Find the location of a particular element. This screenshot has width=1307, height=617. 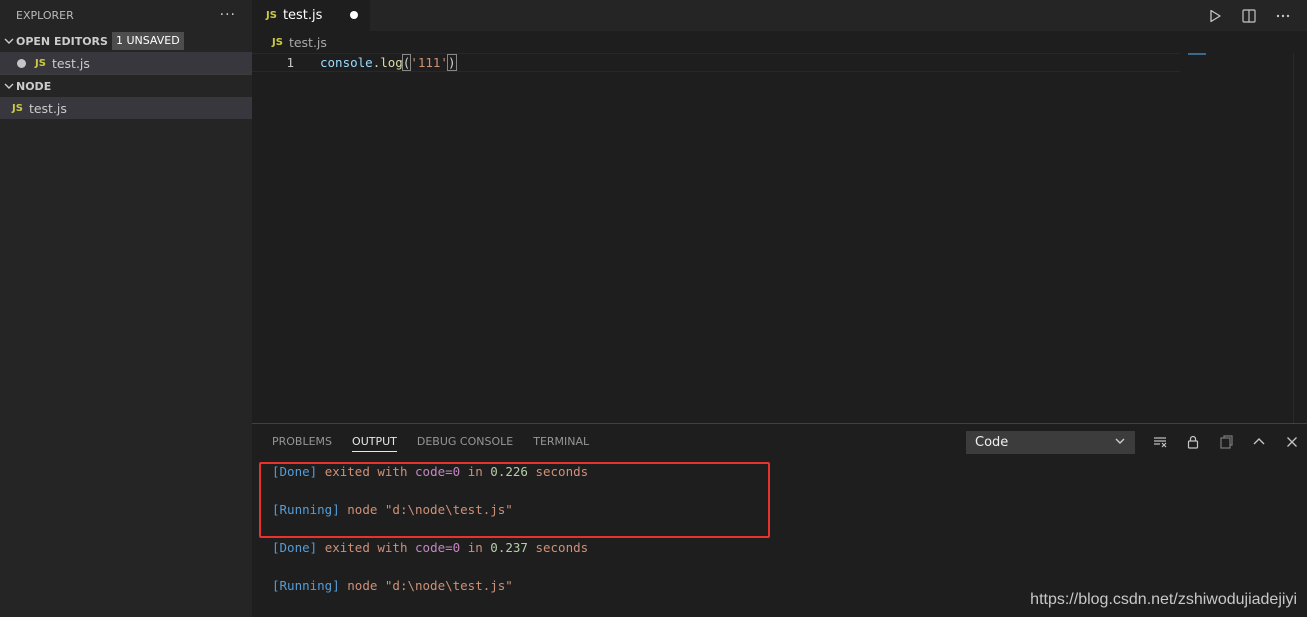

output-channel-select: Code is located at coordinates (1050, 442).